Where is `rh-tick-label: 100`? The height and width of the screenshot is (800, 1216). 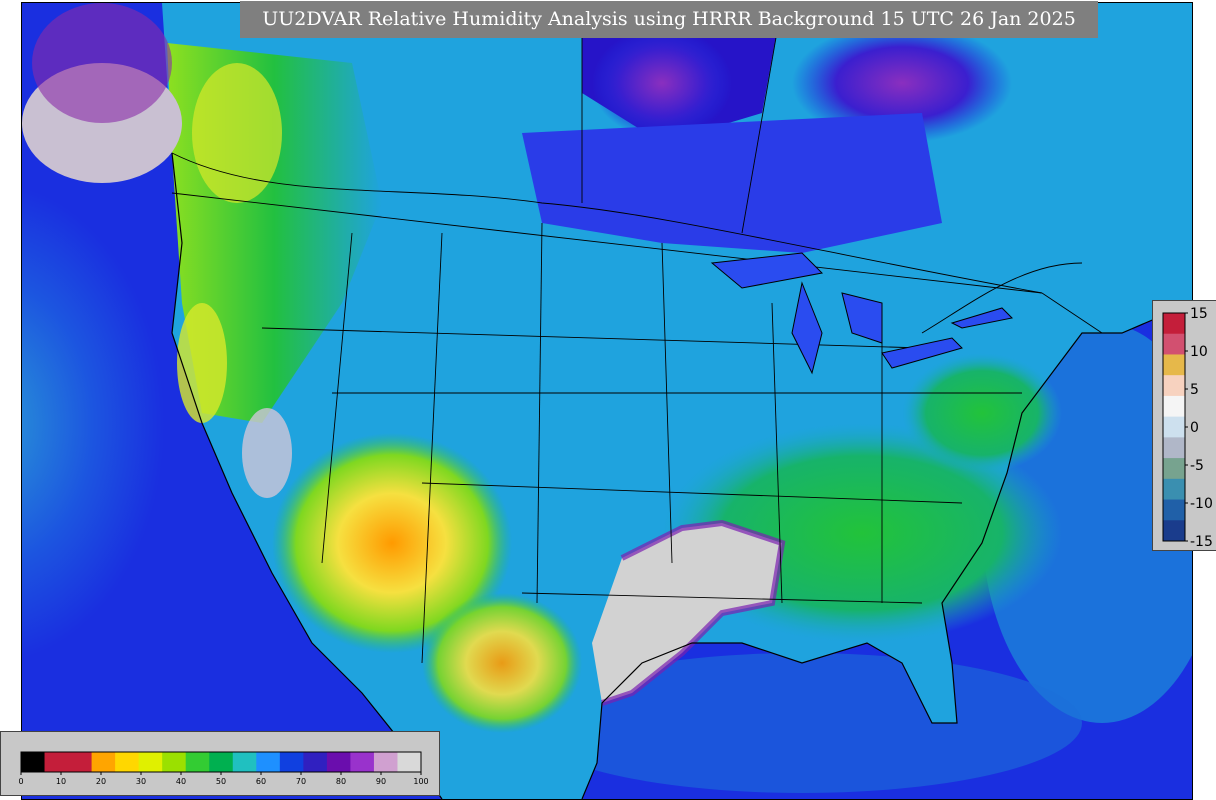 rh-tick-label: 100 is located at coordinates (420, 781).